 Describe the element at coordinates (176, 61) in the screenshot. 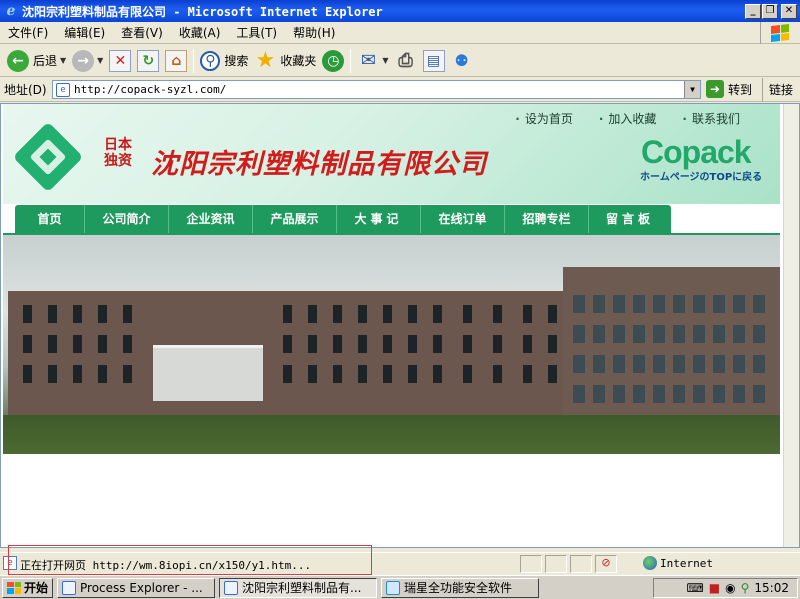

I see `home-button: ⌂` at that location.